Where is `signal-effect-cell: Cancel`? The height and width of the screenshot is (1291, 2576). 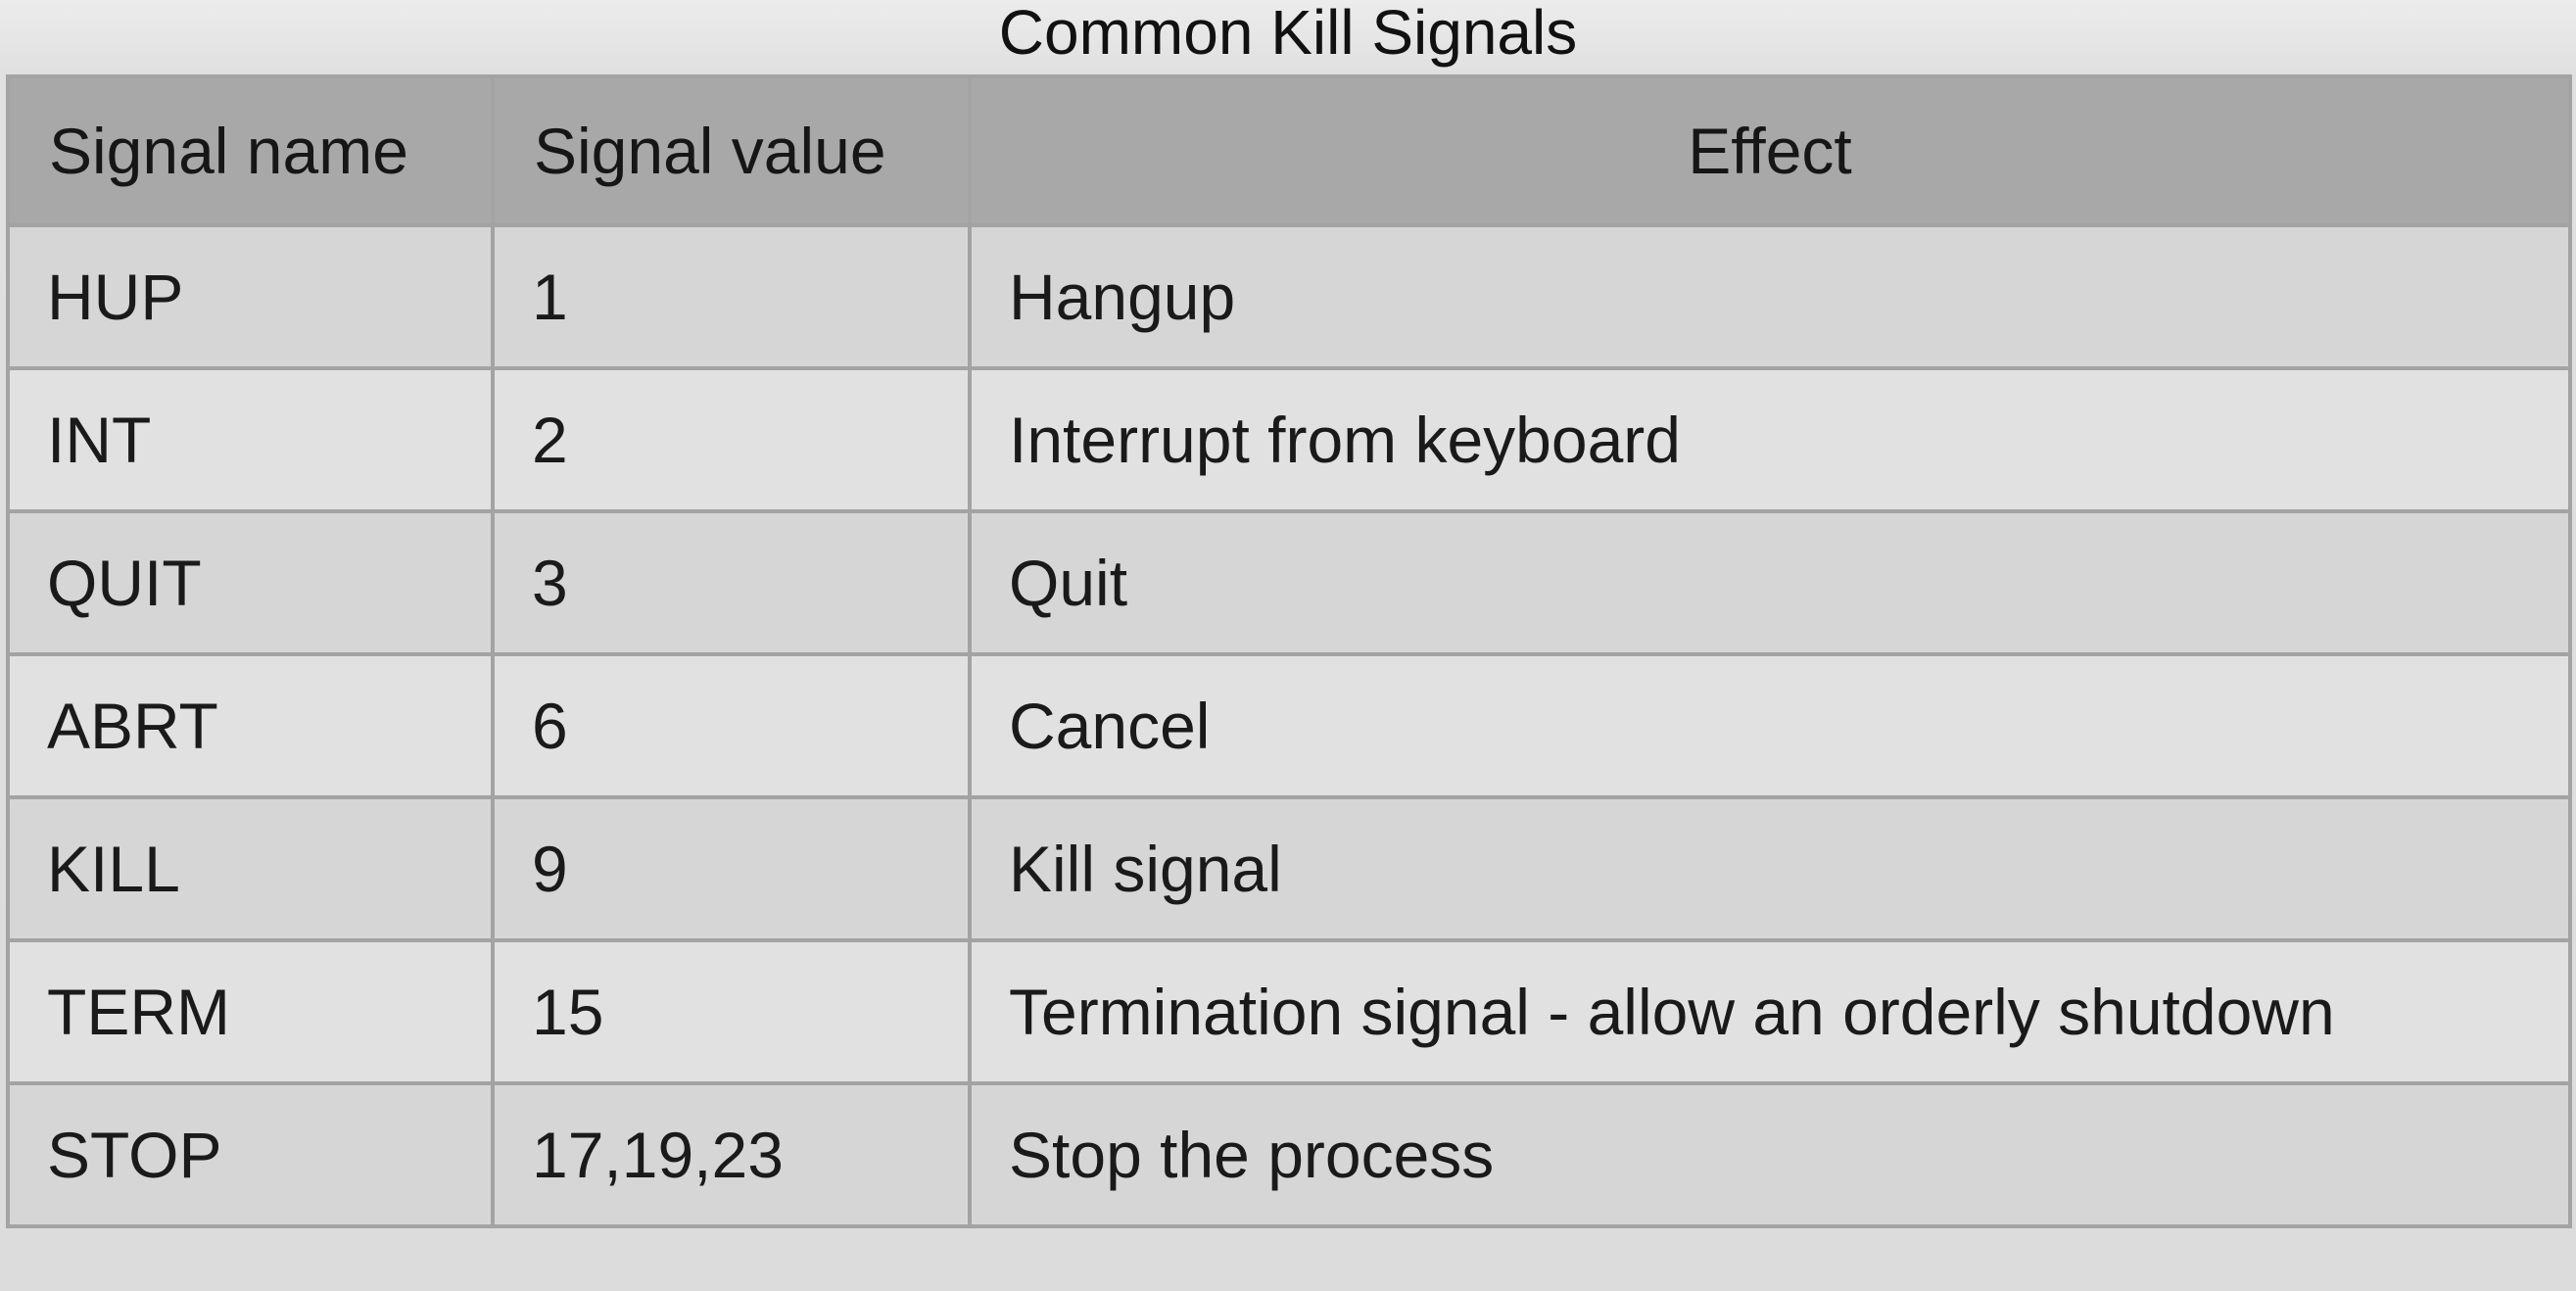
signal-effect-cell: Cancel is located at coordinates (1770, 726).